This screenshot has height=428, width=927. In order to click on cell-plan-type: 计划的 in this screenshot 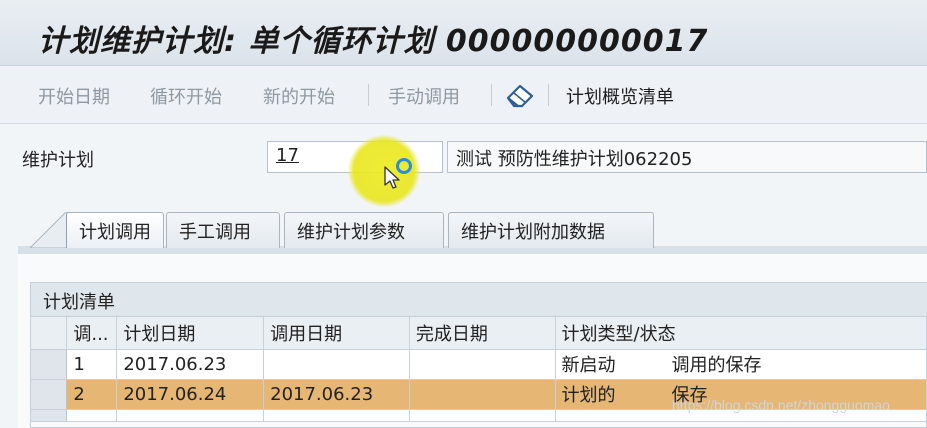, I will do `click(588, 395)`.